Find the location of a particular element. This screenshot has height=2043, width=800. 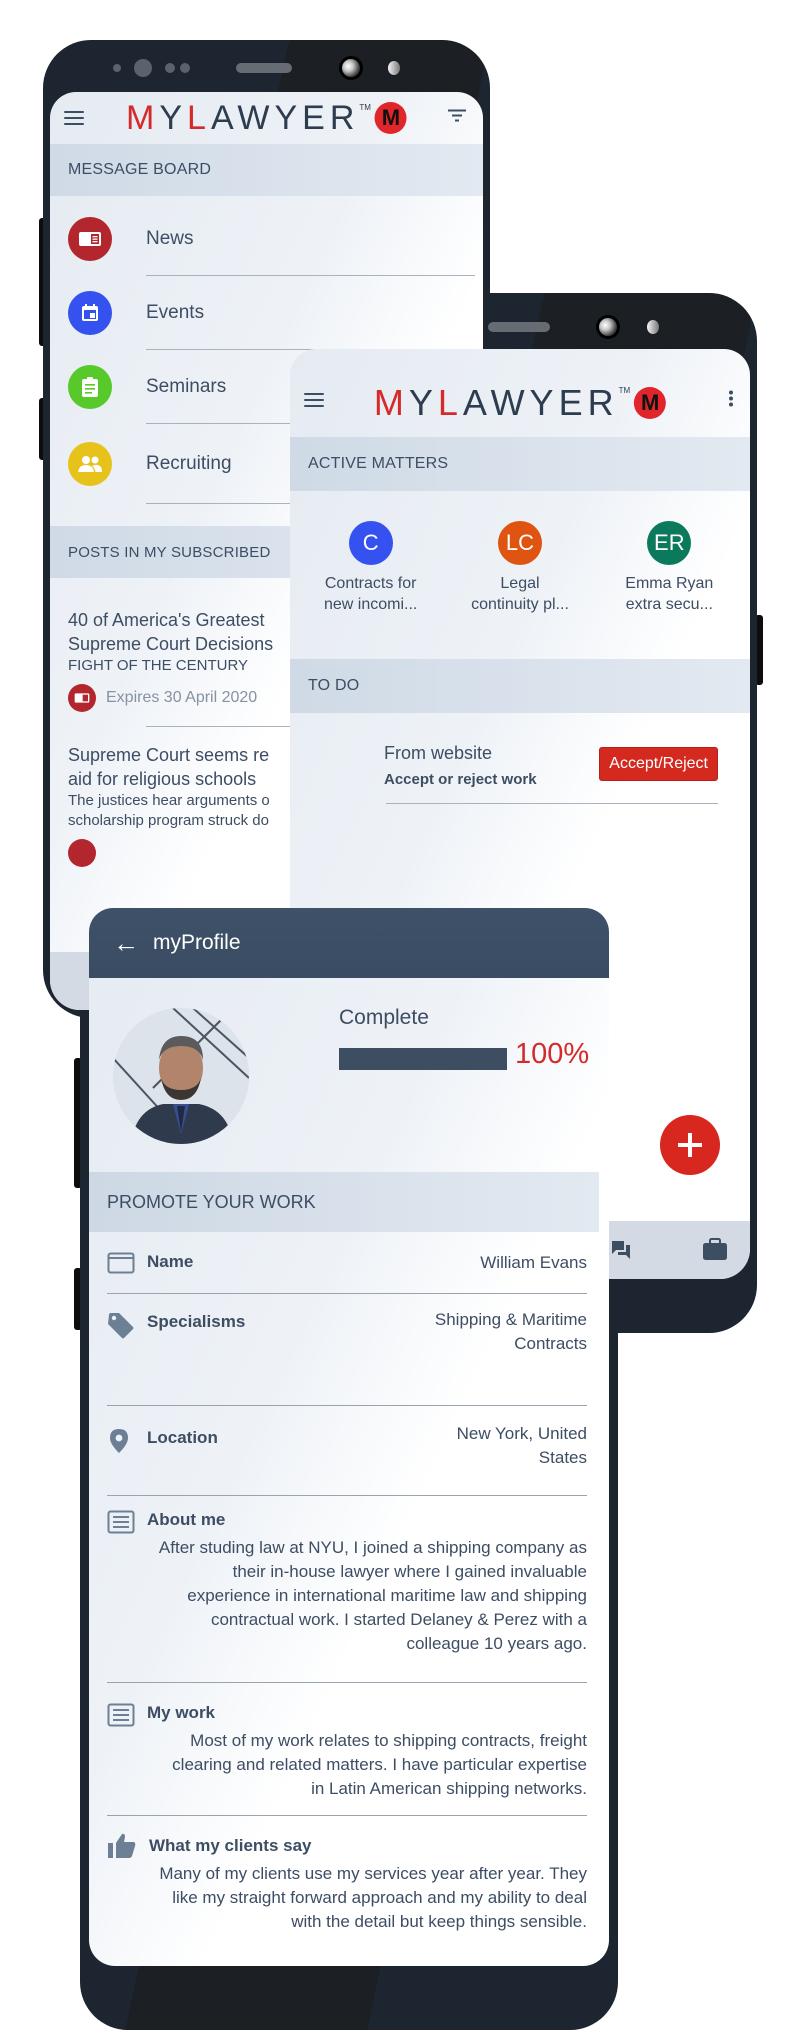

post-expiry: Expires 30 April 2020 is located at coordinates (182, 697).